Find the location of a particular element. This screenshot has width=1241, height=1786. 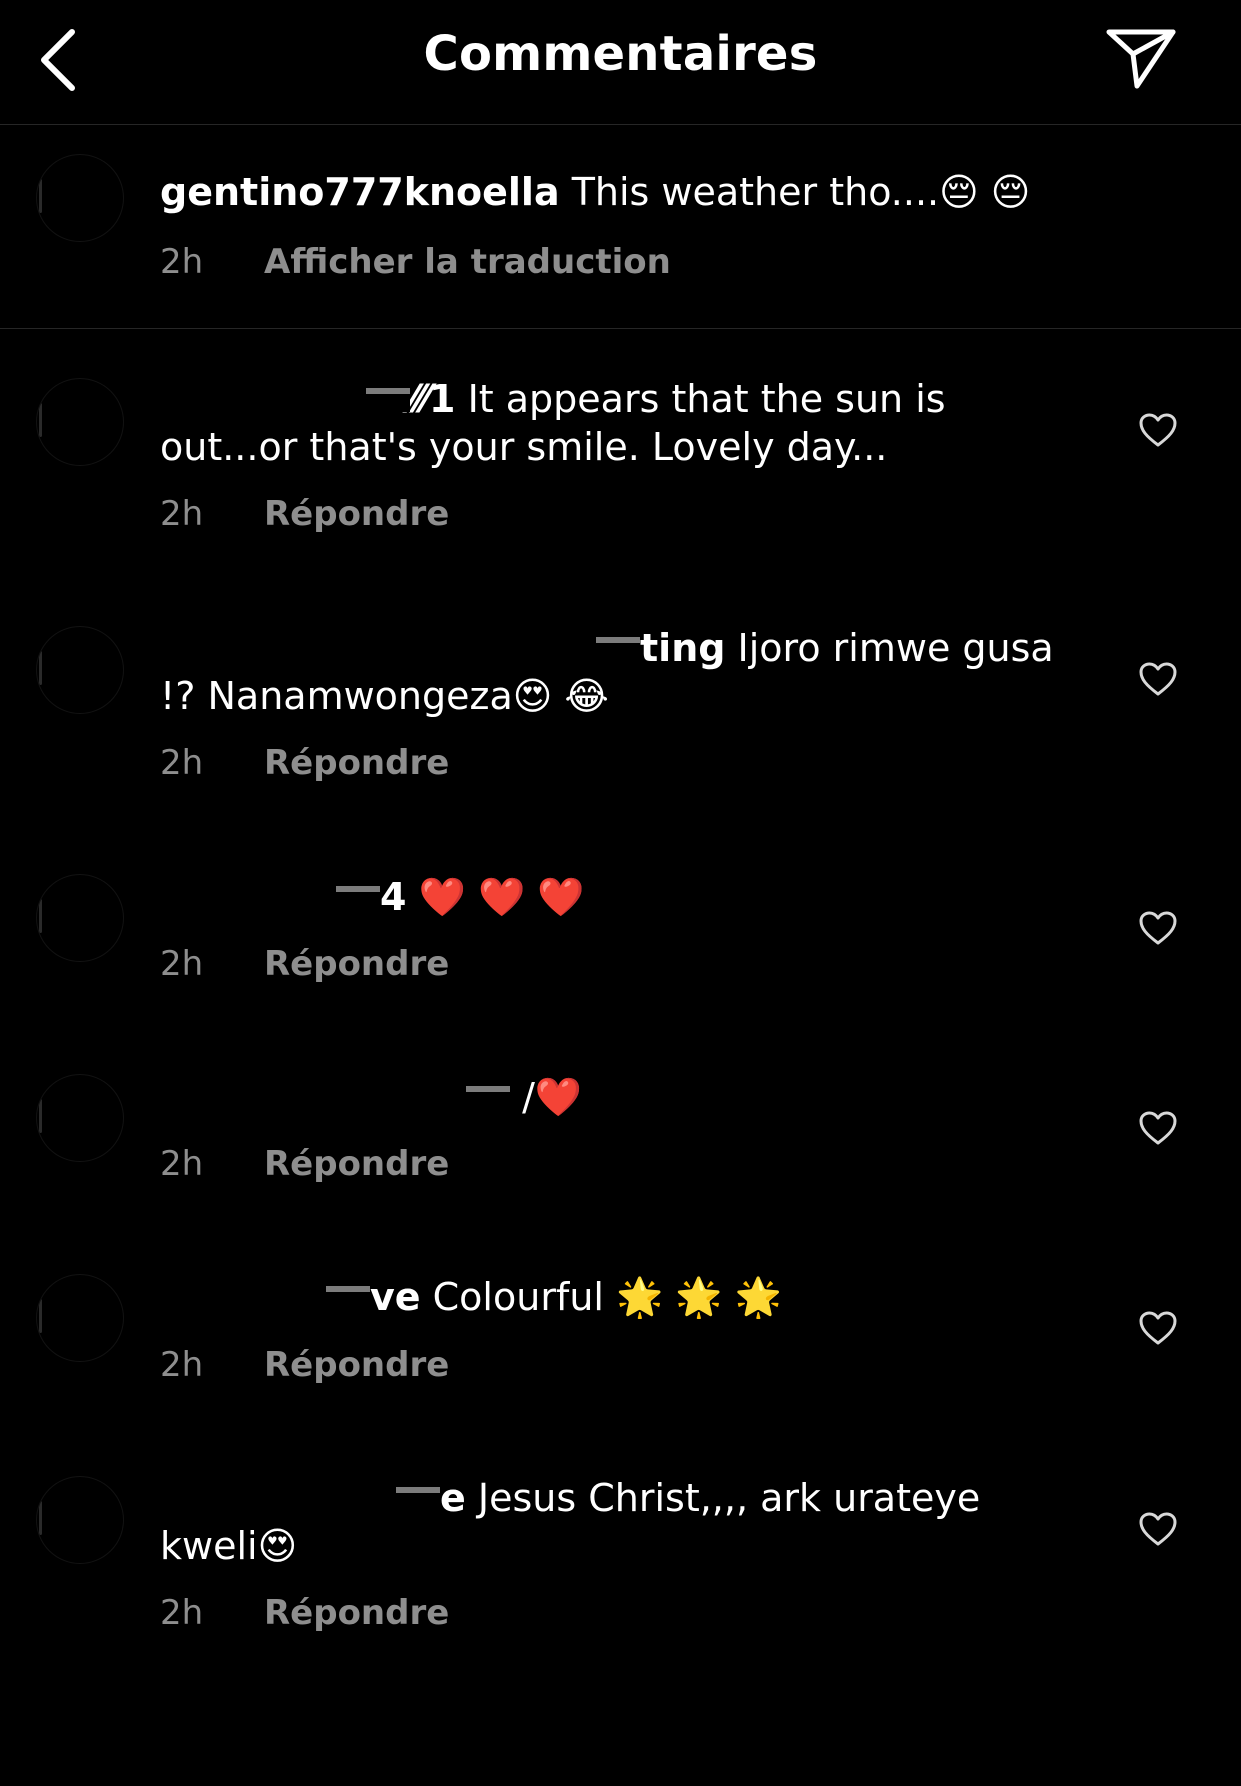

header-bar: Commentaires is located at coordinates (620, 62).